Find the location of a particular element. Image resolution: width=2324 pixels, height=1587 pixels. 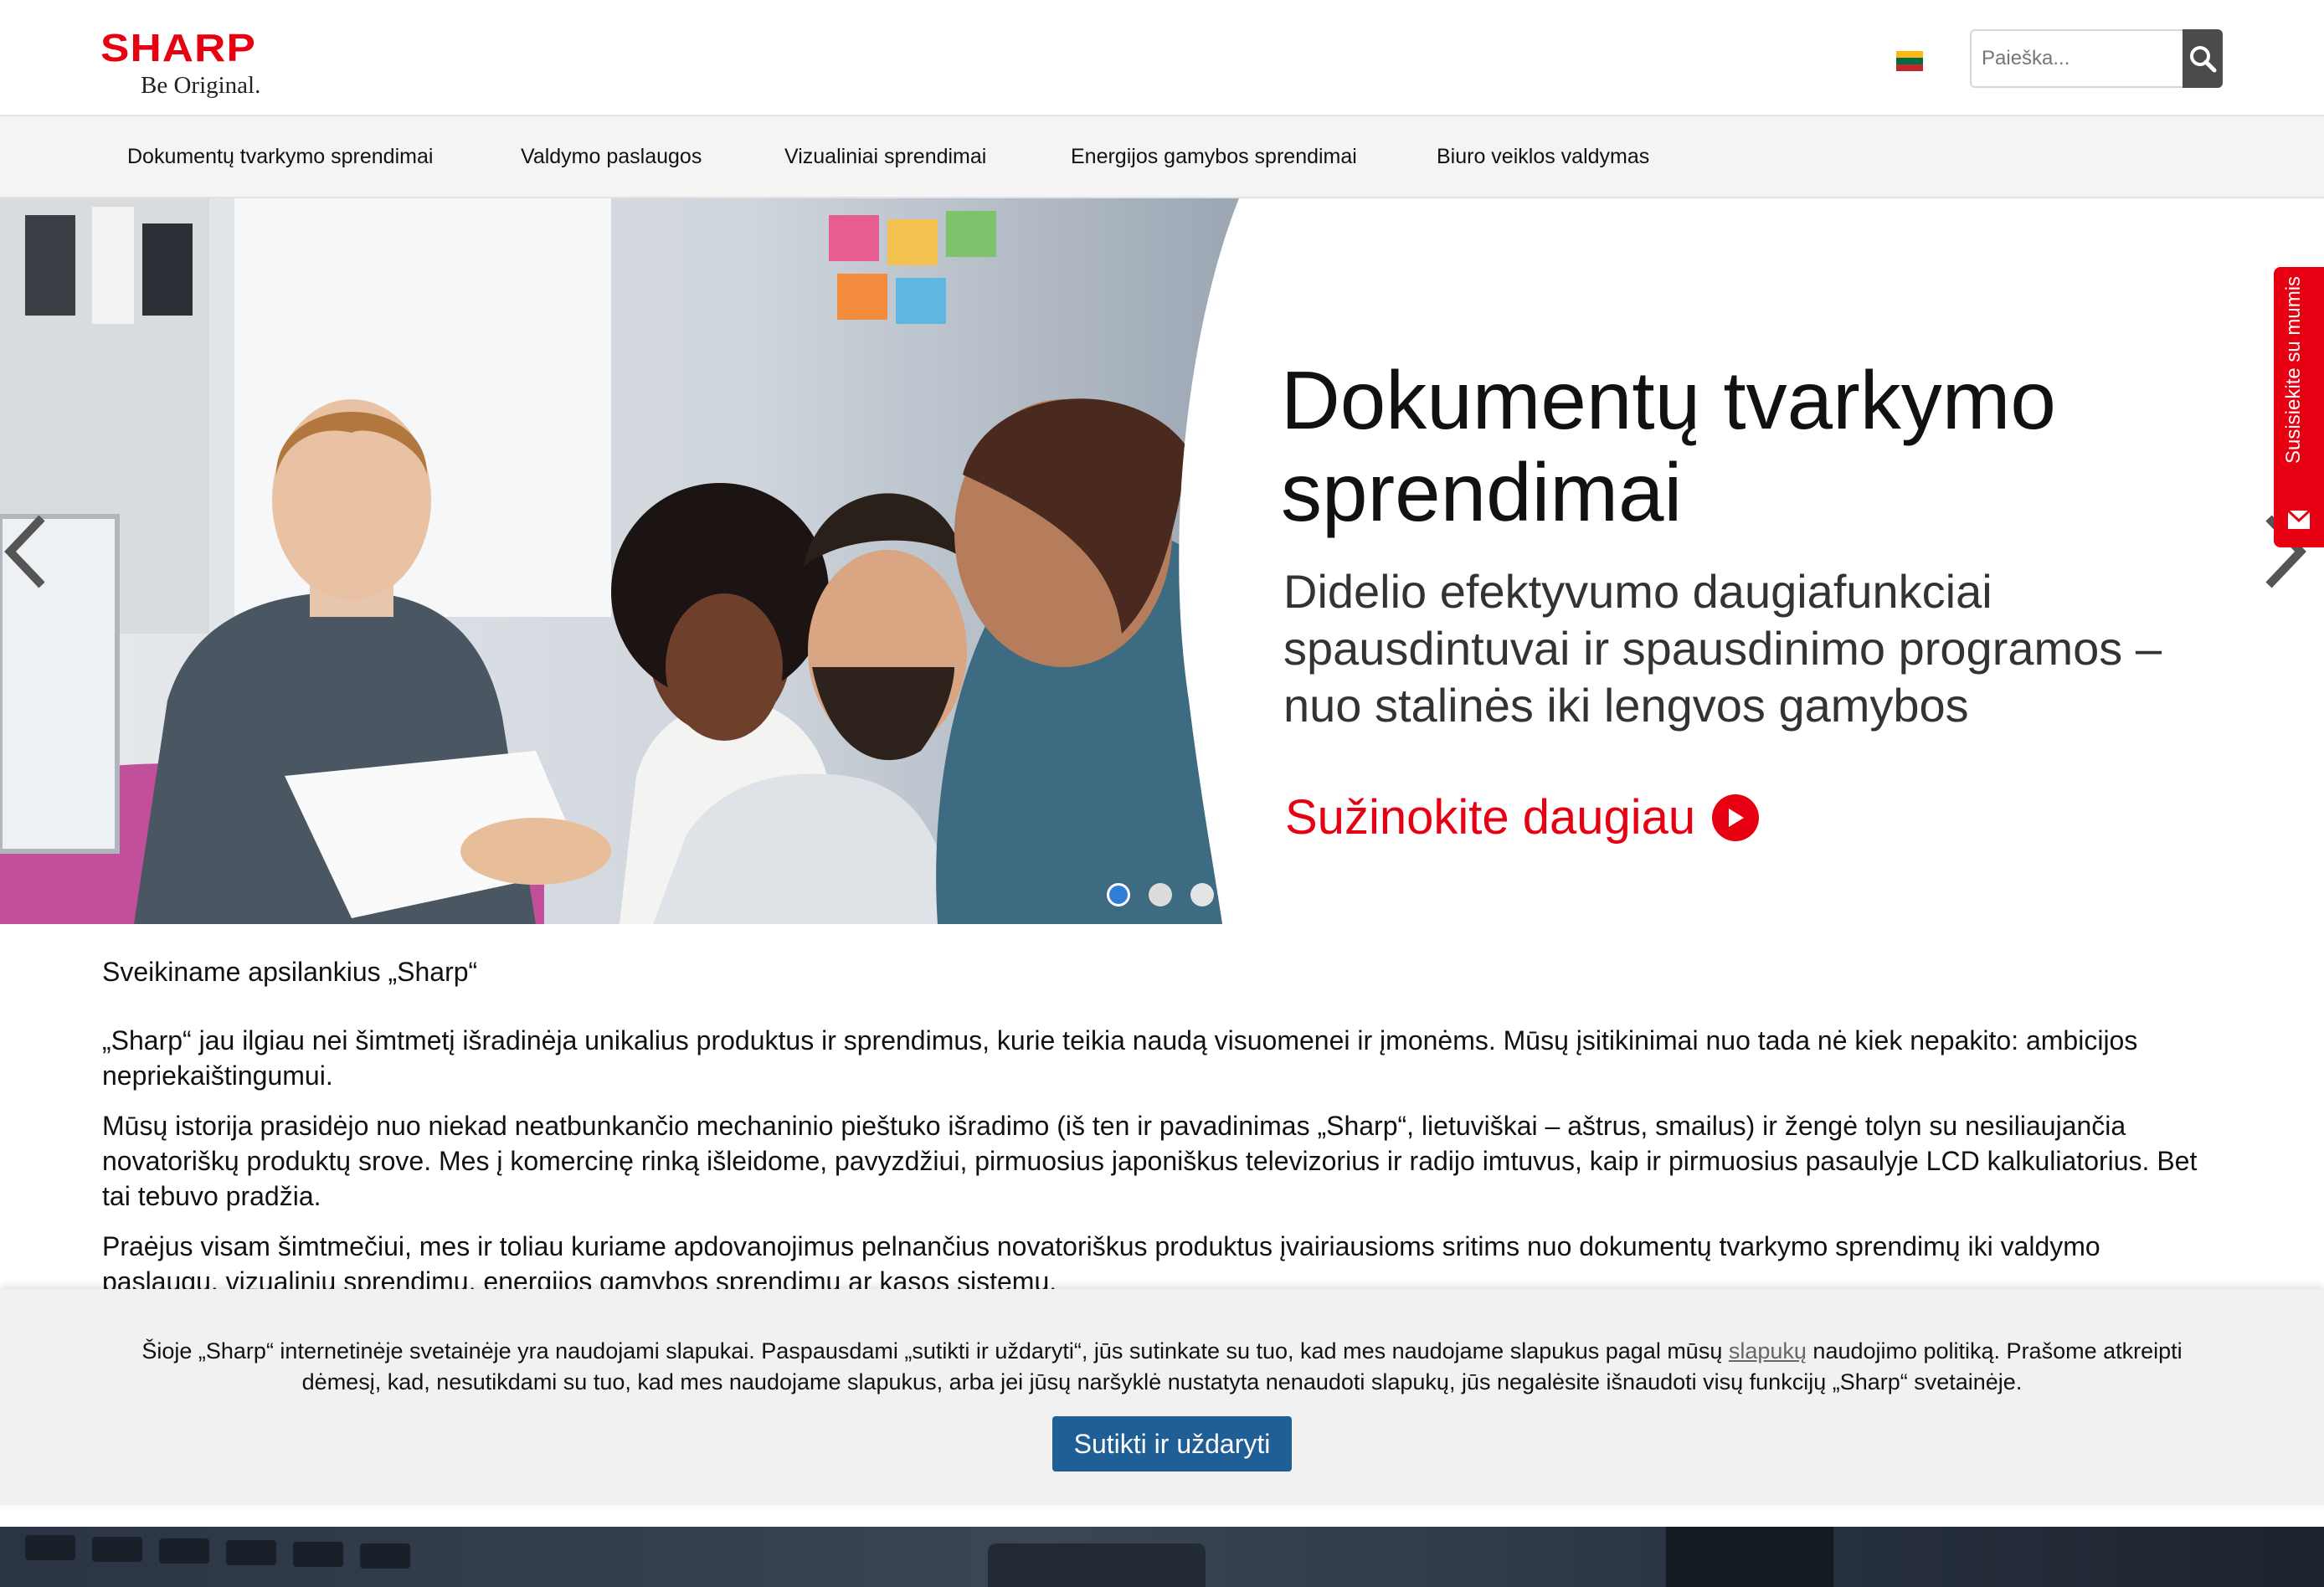

logo-wordmark: SHARP is located at coordinates (178, 48).